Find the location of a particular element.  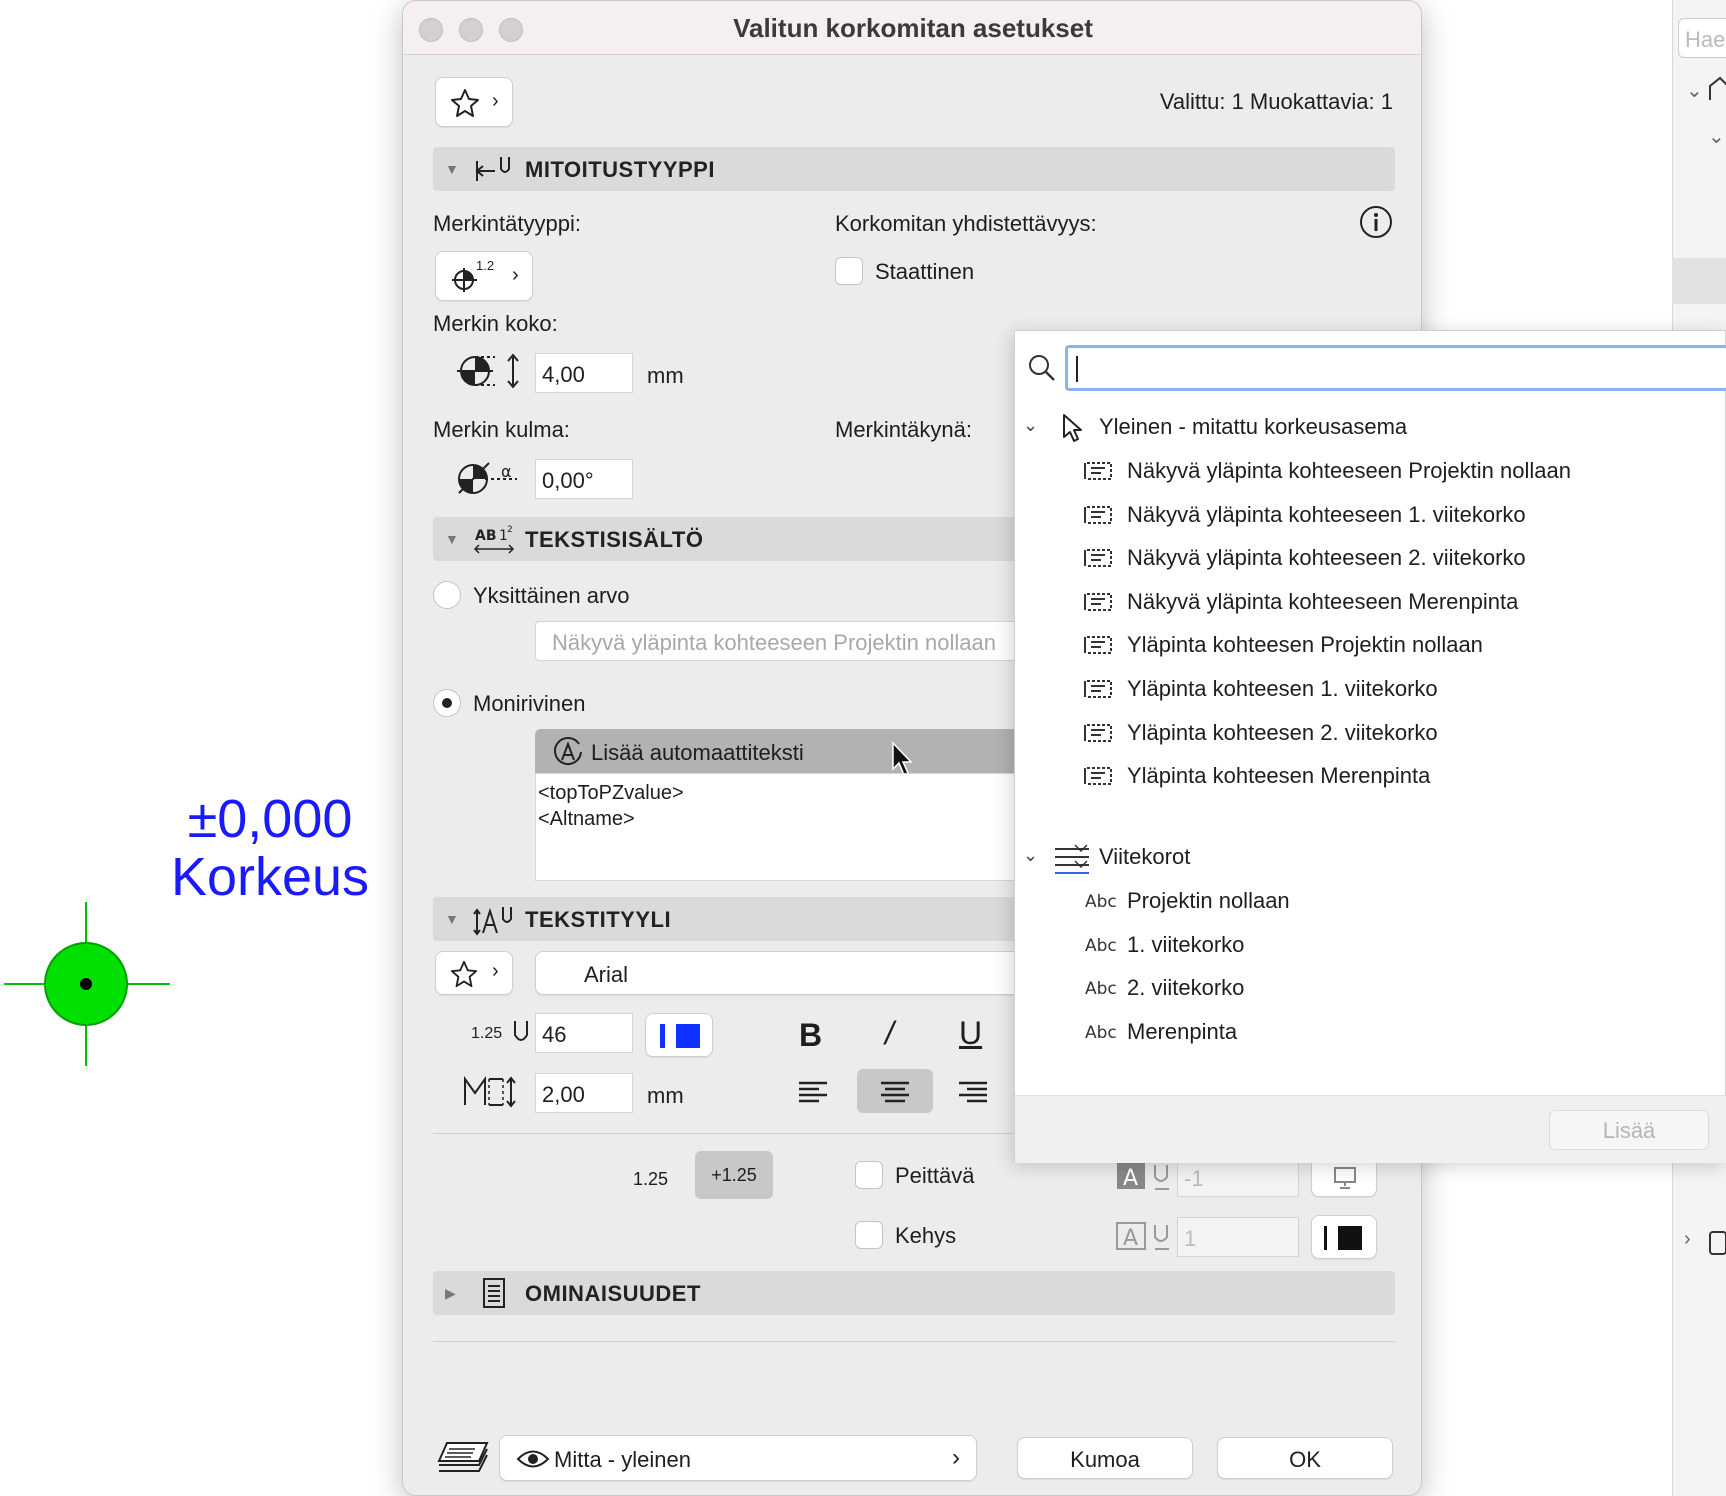

reference-level-label: Merenpinta is located at coordinates (1182, 1031).